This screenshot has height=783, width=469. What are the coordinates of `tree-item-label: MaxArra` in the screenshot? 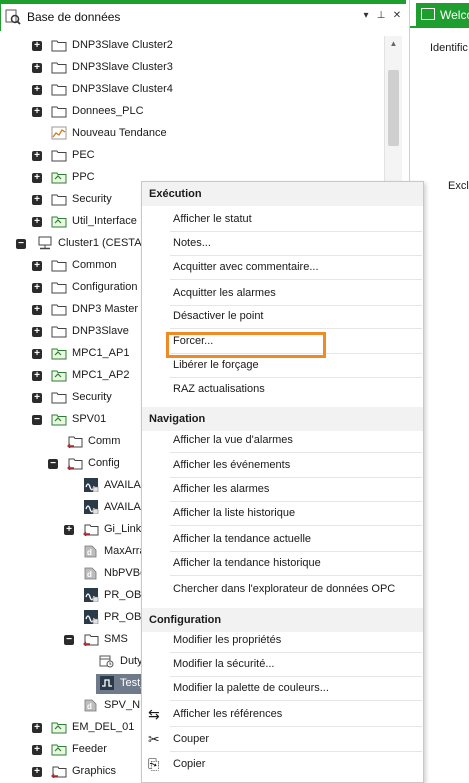 It's located at (125, 551).